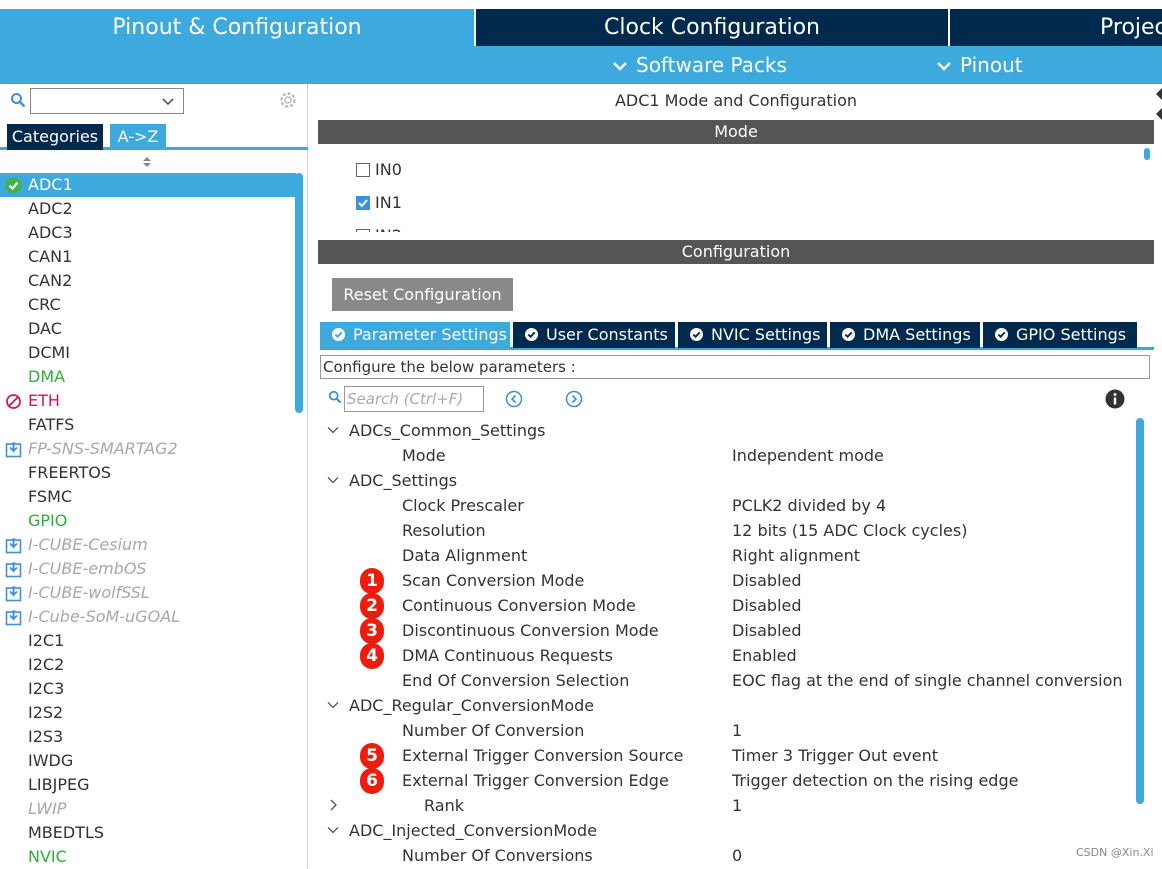  What do you see at coordinates (148, 281) in the screenshot?
I see `peripheral-item-can2: CAN2` at bounding box center [148, 281].